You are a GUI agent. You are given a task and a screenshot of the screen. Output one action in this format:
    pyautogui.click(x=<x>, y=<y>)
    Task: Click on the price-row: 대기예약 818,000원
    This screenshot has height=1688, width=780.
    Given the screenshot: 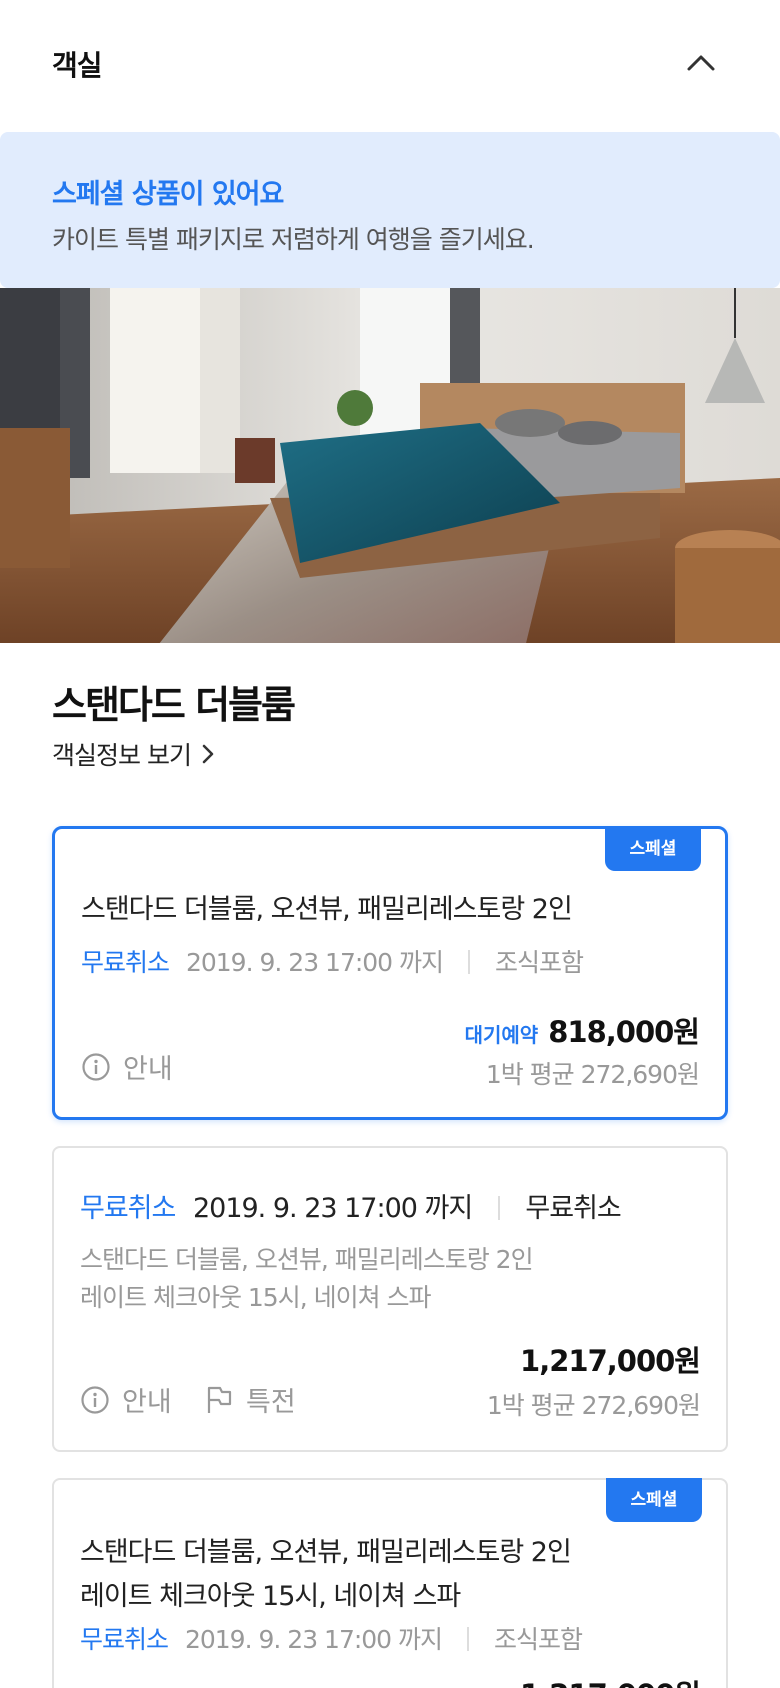 What is the action you would take?
    pyautogui.click(x=582, y=1030)
    